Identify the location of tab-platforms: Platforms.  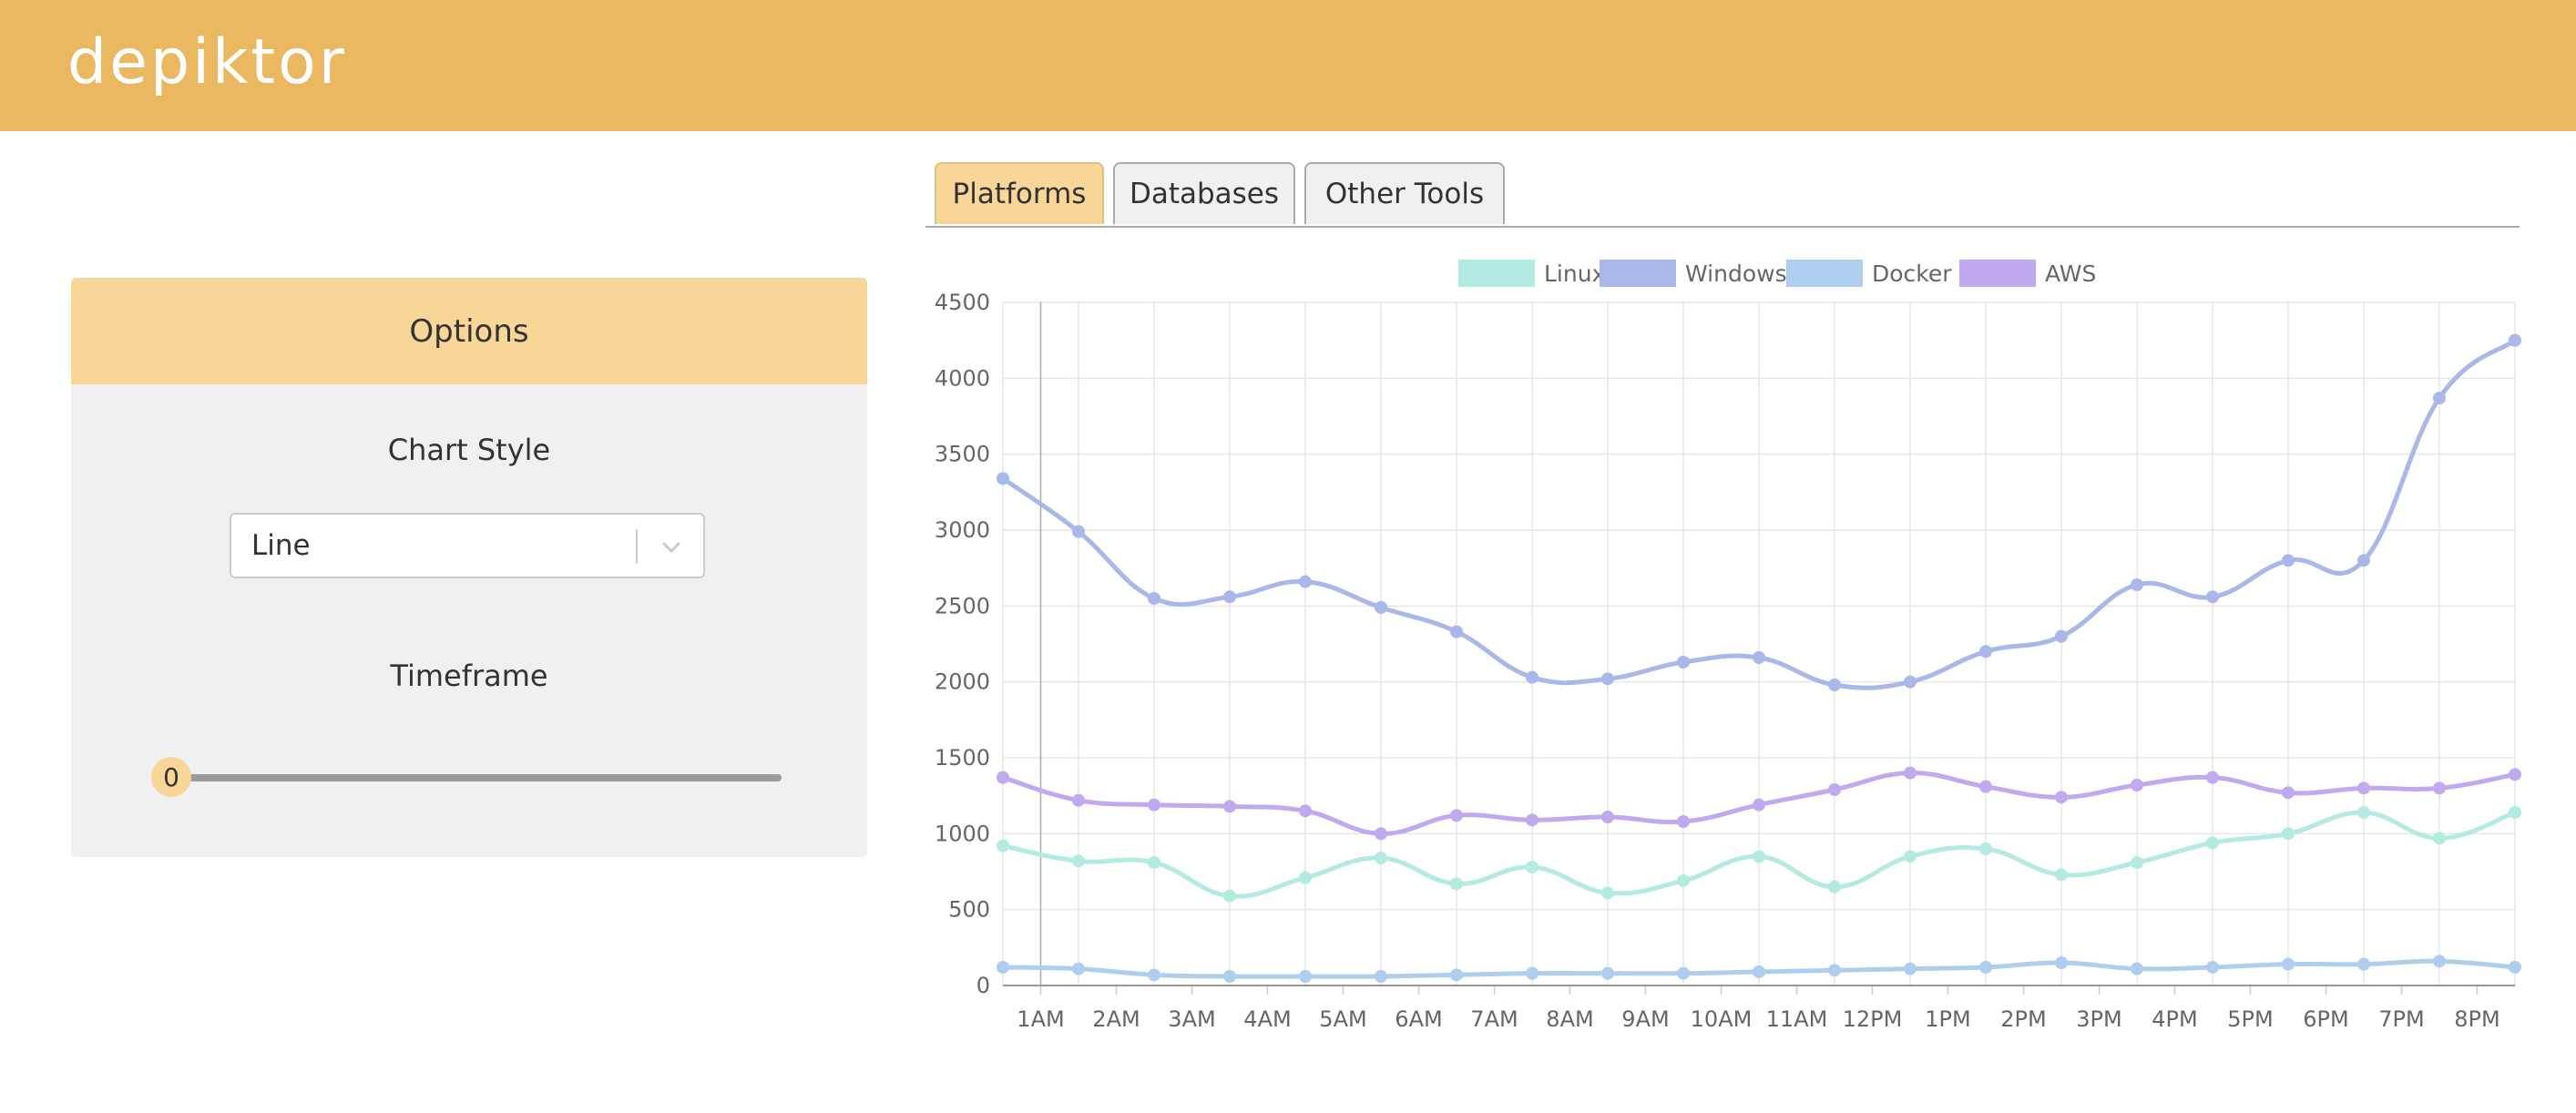
(1020, 193).